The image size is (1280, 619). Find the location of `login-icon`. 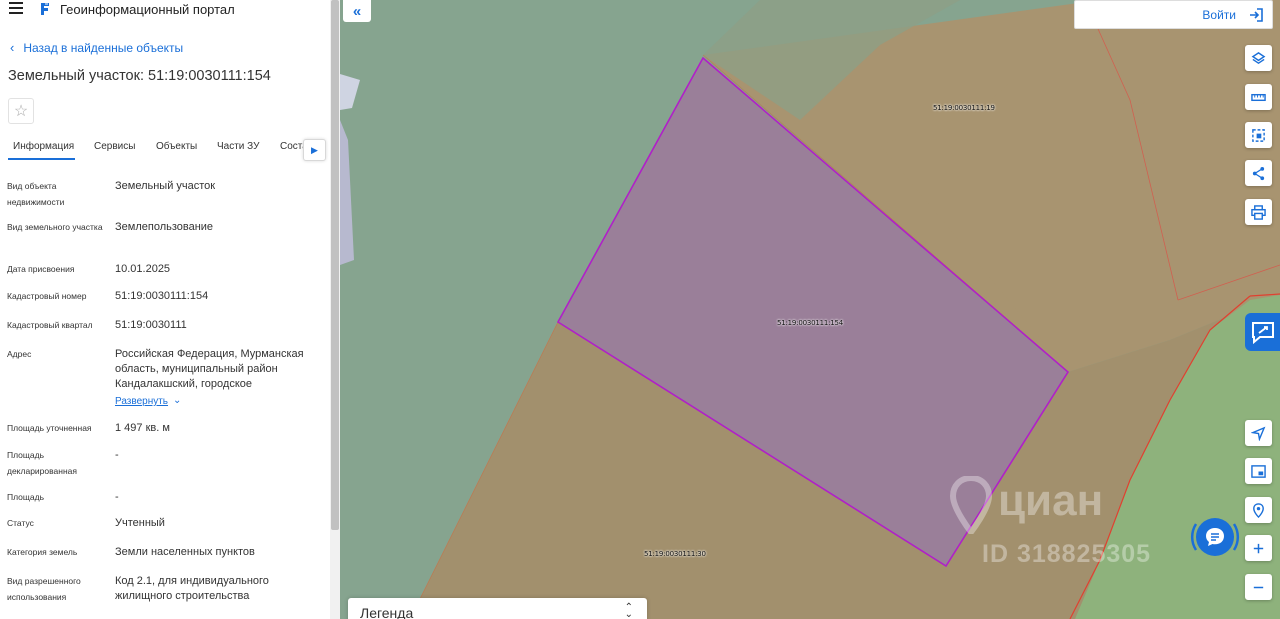

login-icon is located at coordinates (1256, 15).